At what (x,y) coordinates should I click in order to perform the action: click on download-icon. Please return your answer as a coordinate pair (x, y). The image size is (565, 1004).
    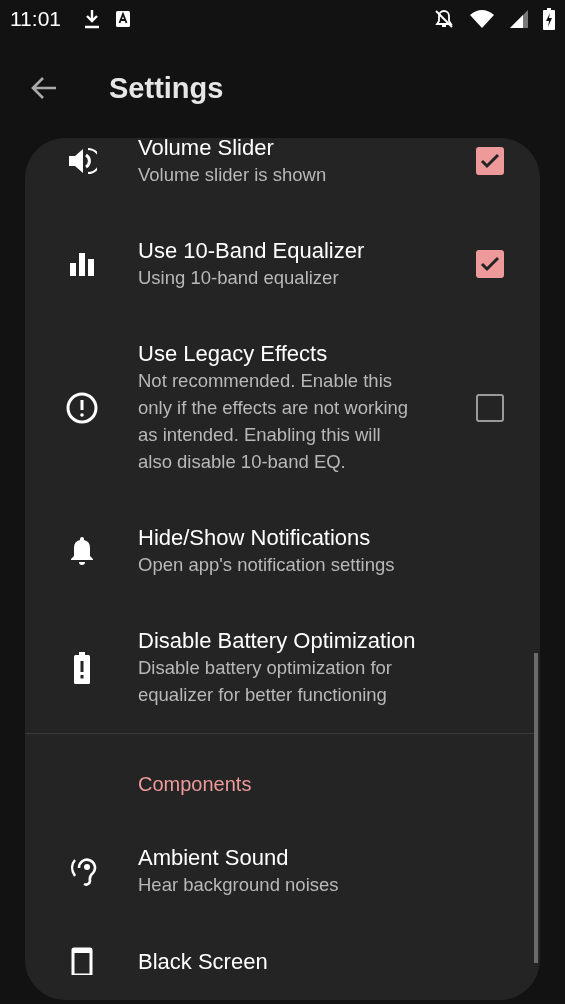
    Looking at the image, I should click on (92, 19).